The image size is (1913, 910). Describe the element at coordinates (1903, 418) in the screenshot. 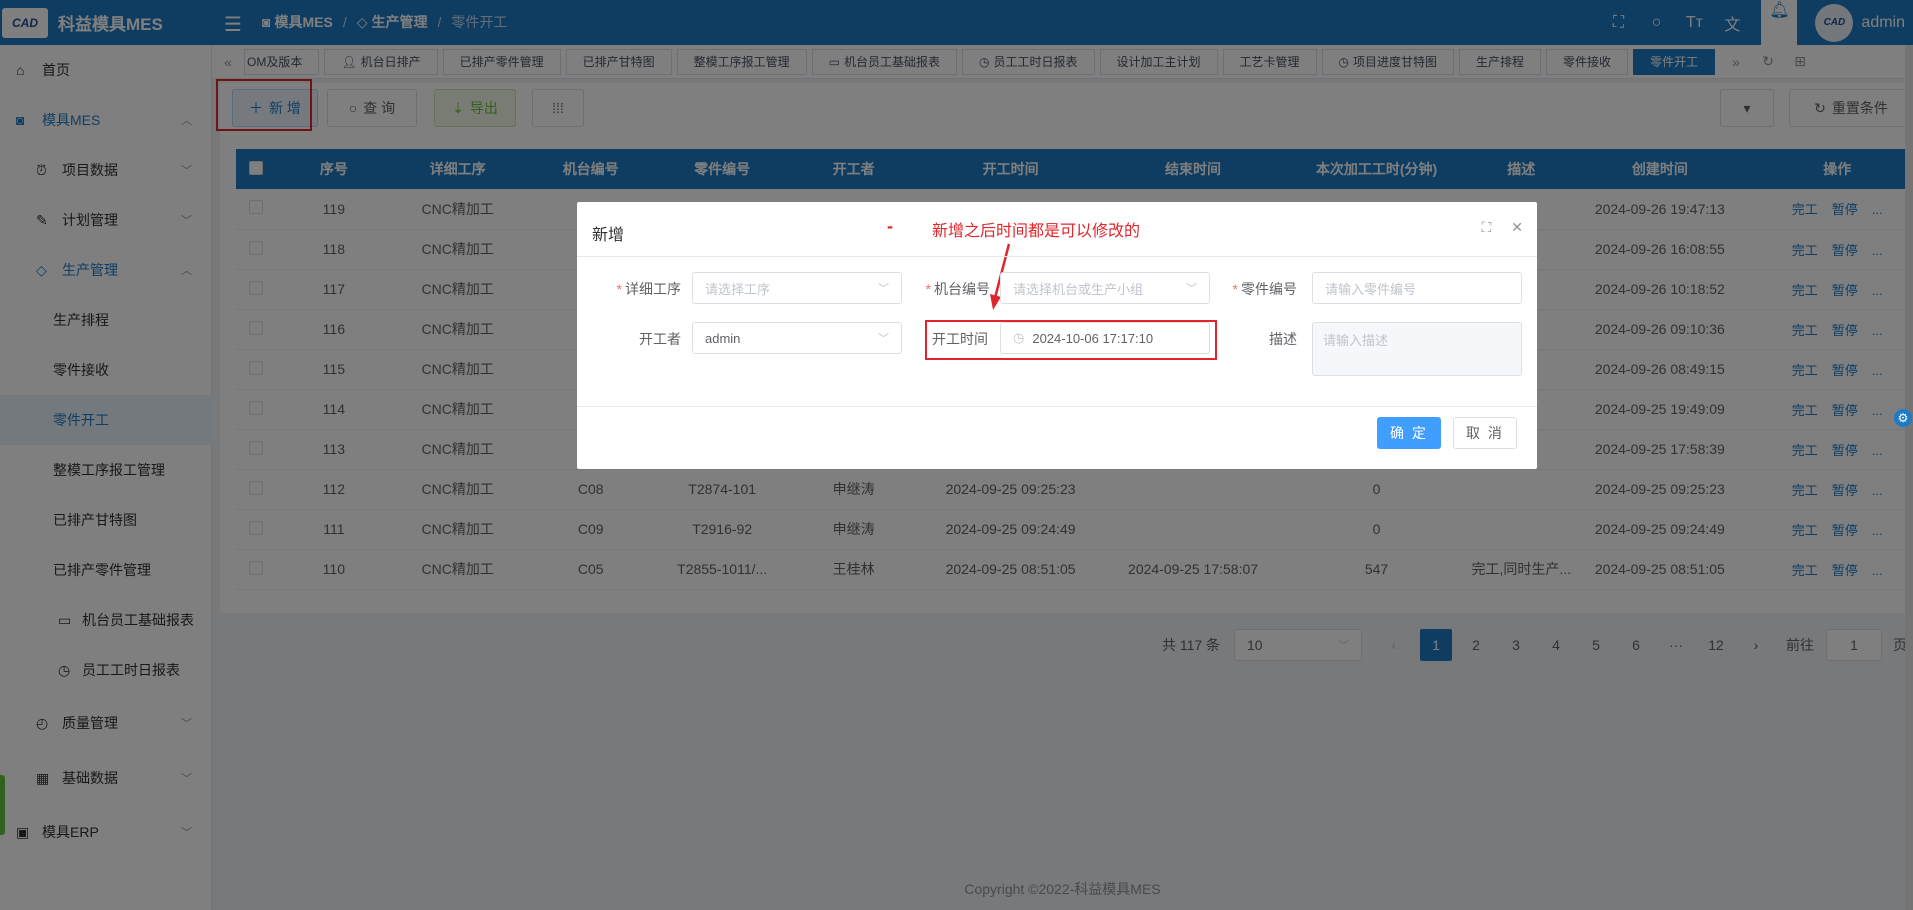

I see `settings-gear-icon: ⚙` at that location.